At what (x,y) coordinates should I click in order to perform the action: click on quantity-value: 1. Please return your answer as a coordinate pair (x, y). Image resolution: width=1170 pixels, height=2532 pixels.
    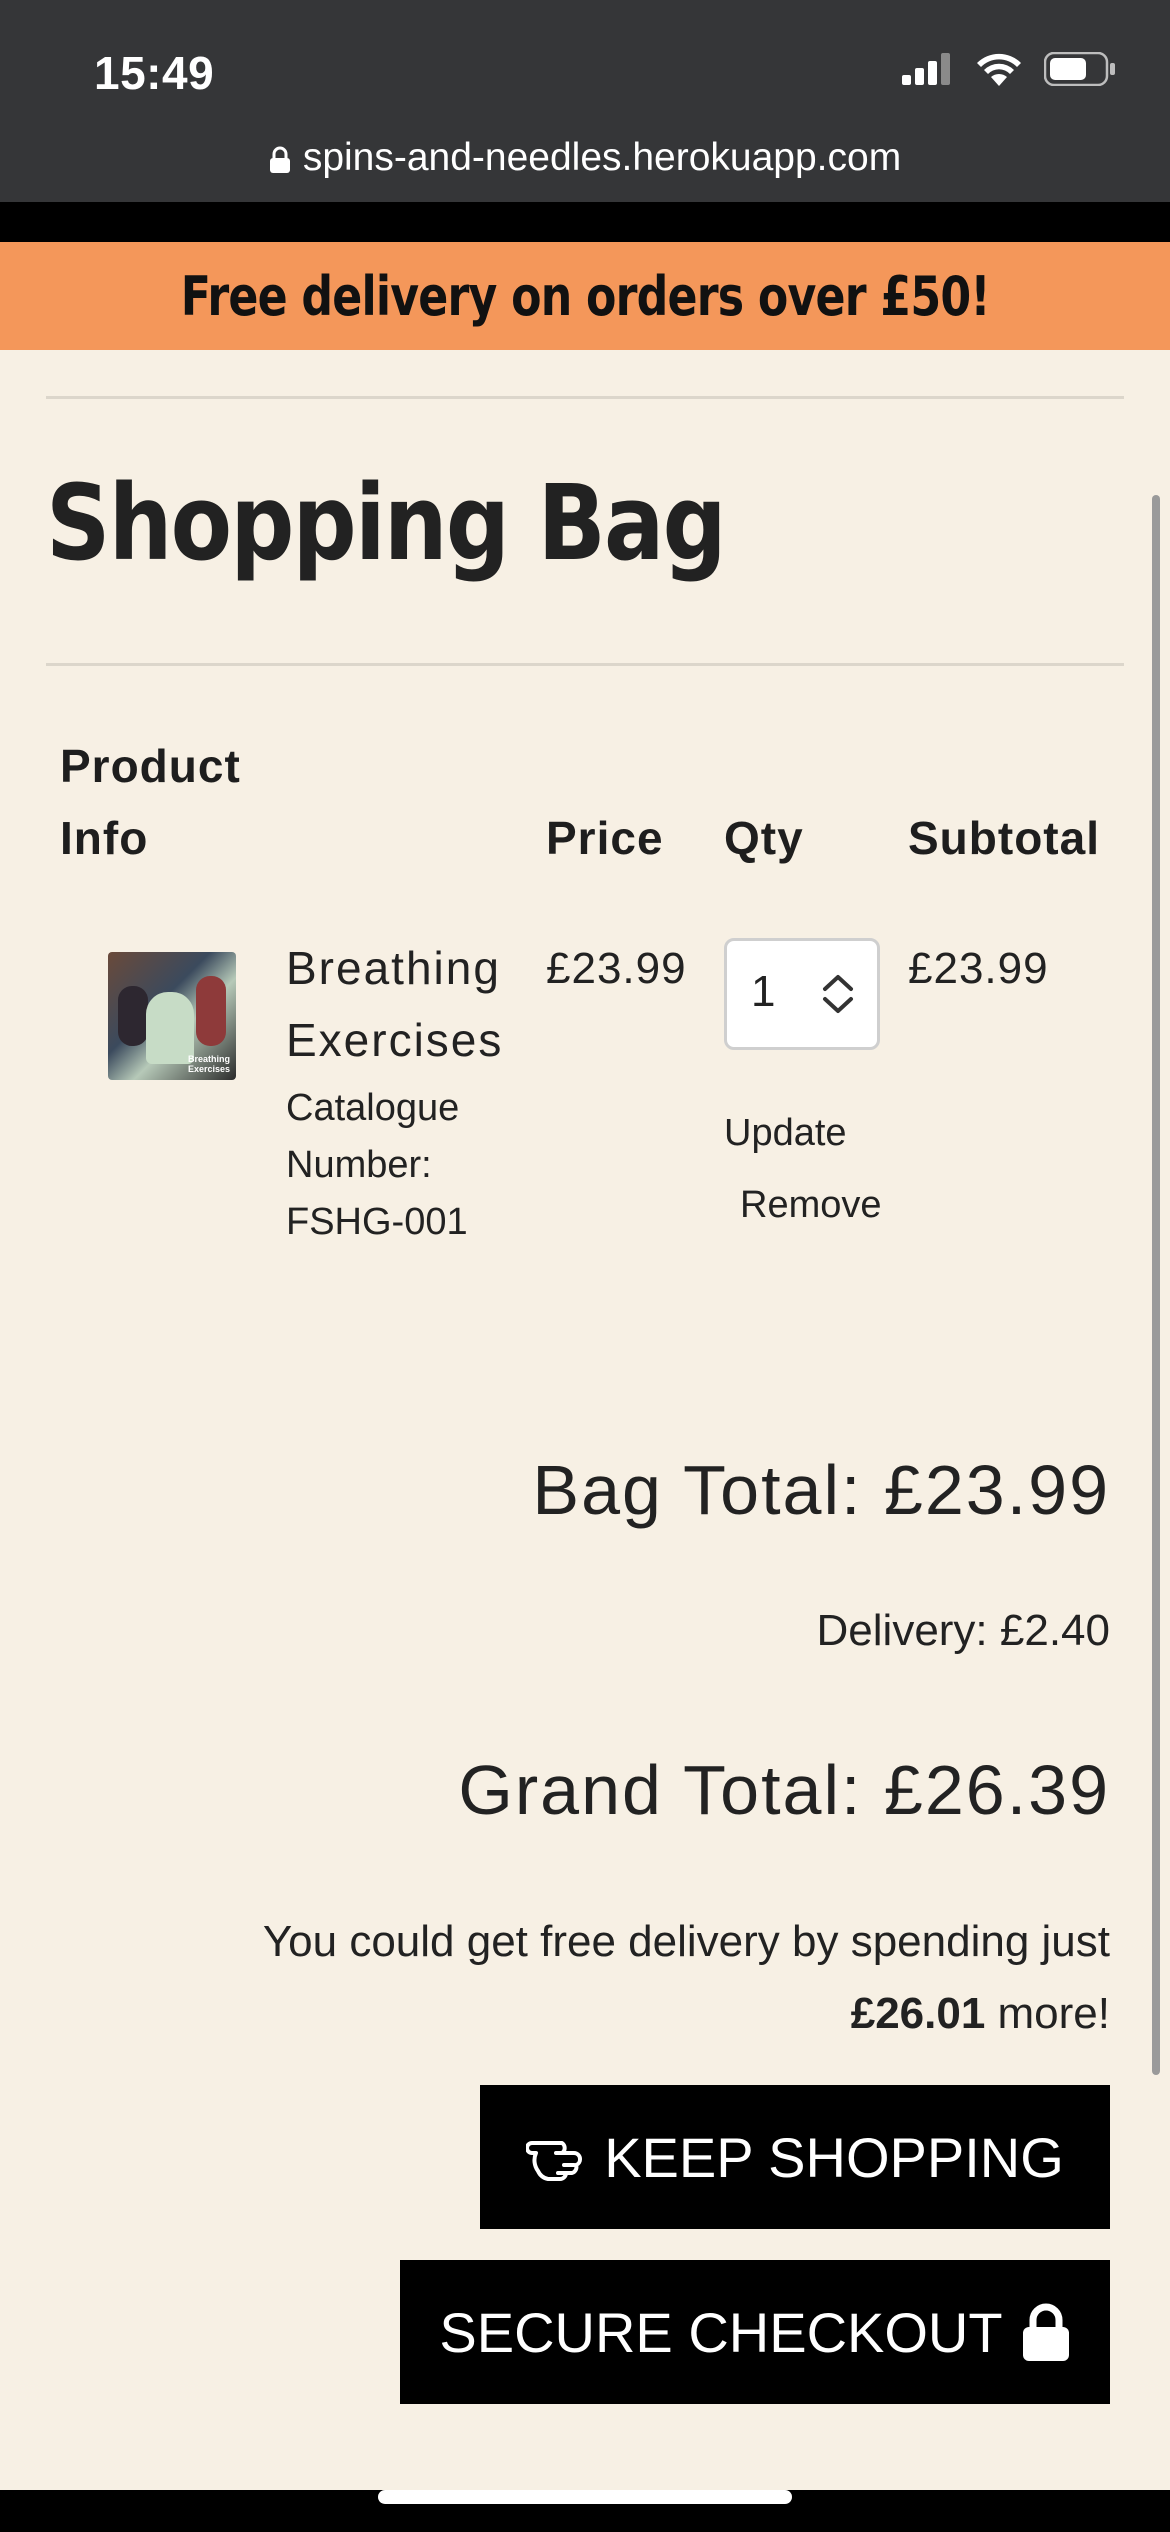
    Looking at the image, I should click on (763, 991).